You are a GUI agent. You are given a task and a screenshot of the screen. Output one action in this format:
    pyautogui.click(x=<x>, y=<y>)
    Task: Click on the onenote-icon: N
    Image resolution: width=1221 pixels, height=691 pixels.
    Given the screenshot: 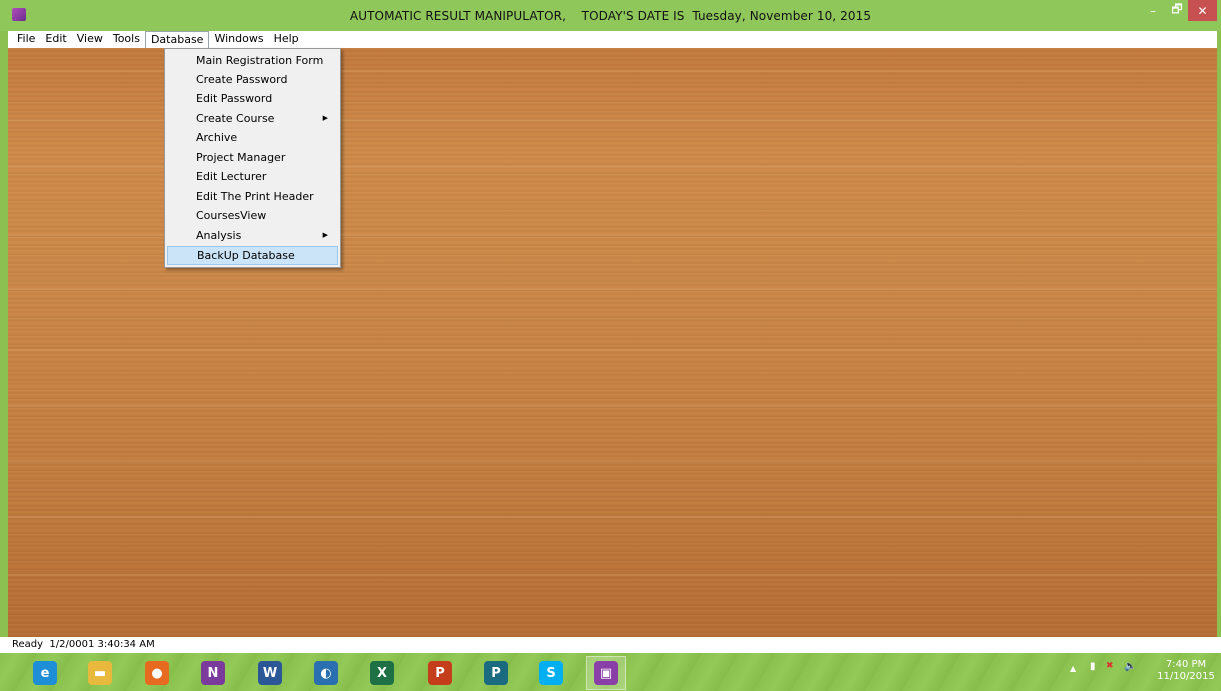 What is the action you would take?
    pyautogui.click(x=213, y=673)
    